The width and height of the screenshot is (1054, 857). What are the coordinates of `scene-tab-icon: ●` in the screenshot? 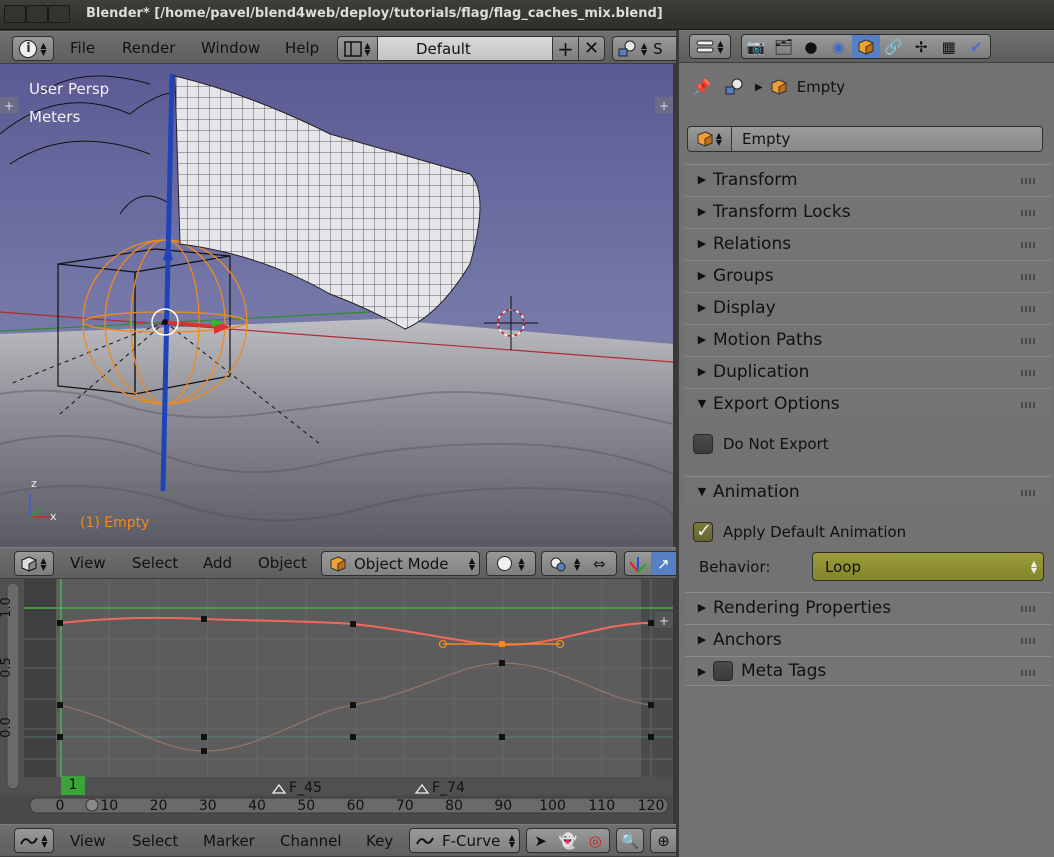 It's located at (811, 47).